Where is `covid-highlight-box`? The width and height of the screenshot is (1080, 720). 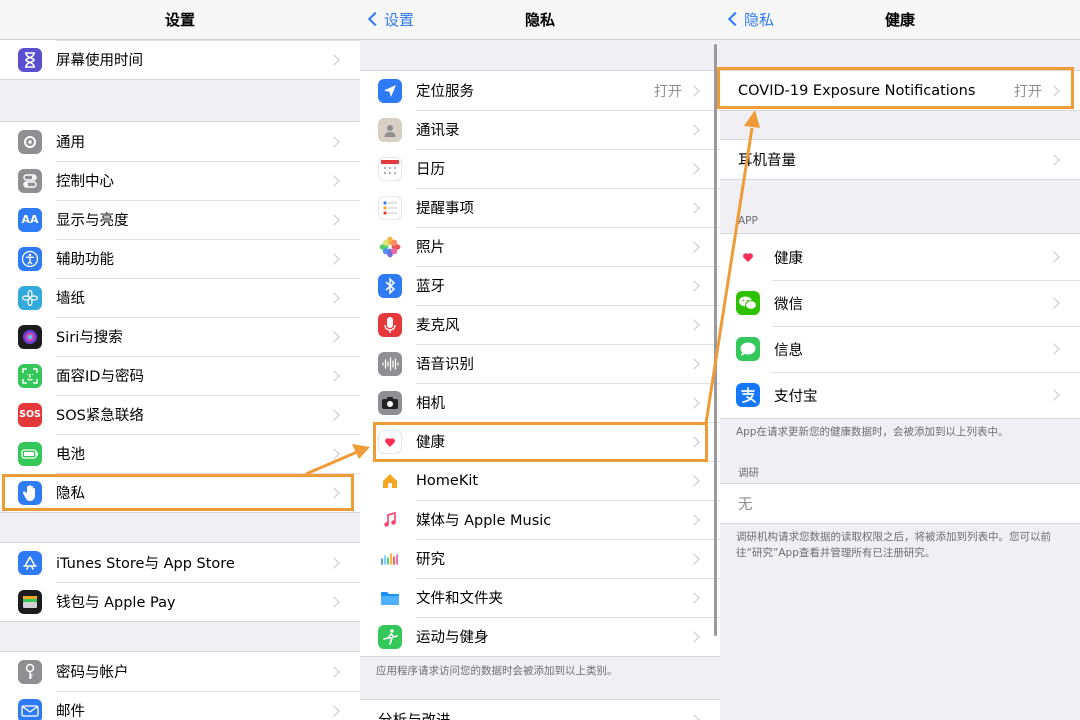
covid-highlight-box is located at coordinates (895, 88).